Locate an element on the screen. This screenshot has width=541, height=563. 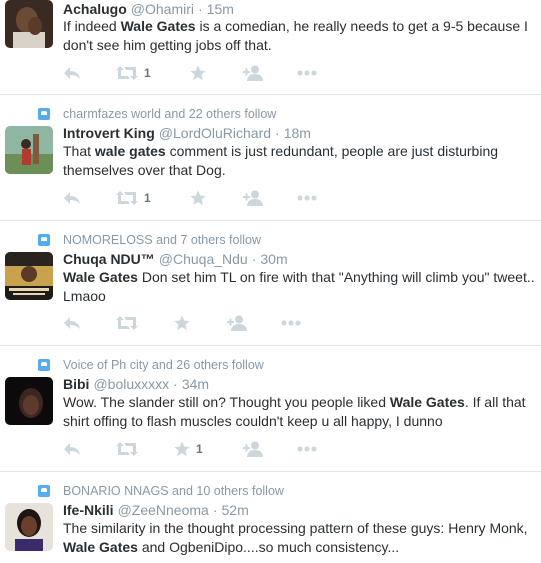
user-name: Achalugo is located at coordinates (95, 9).